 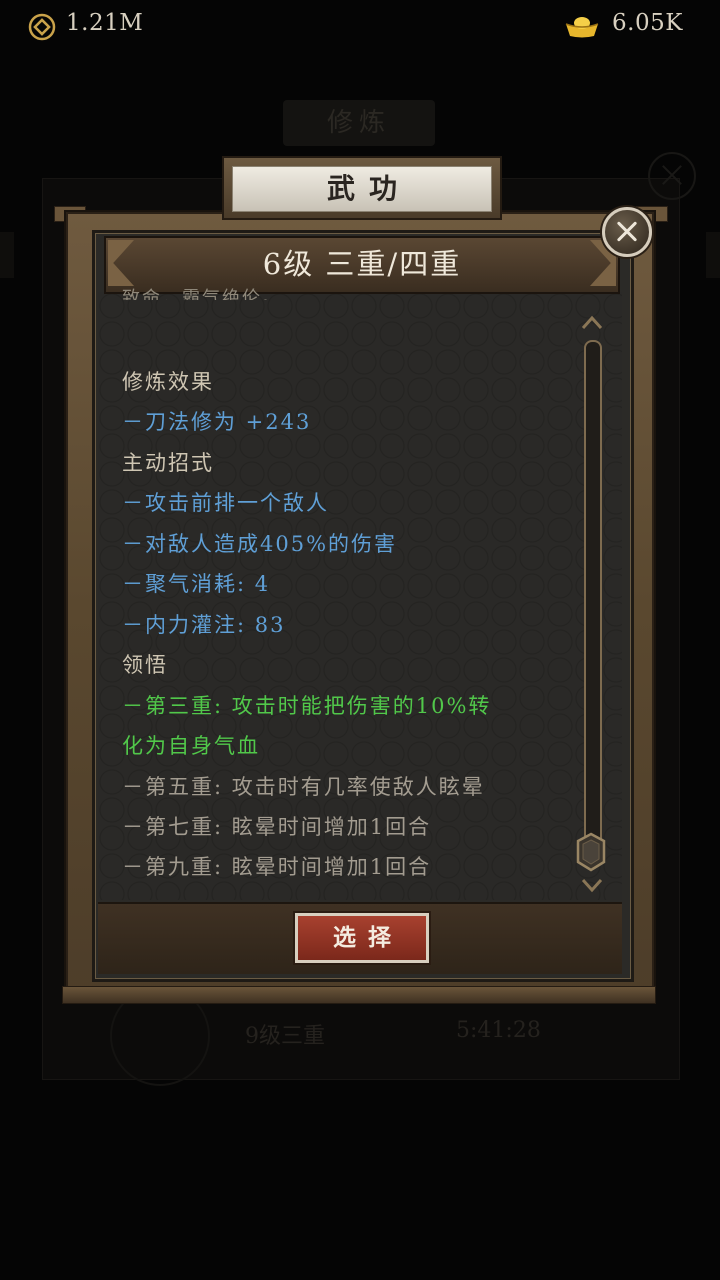 I want to click on background-side-tab-right, so click(x=713, y=255).